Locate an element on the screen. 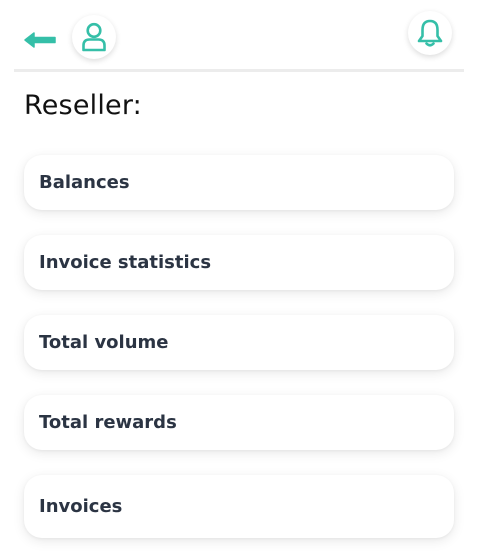  menu-item-total-volume: Total volume is located at coordinates (239, 342).